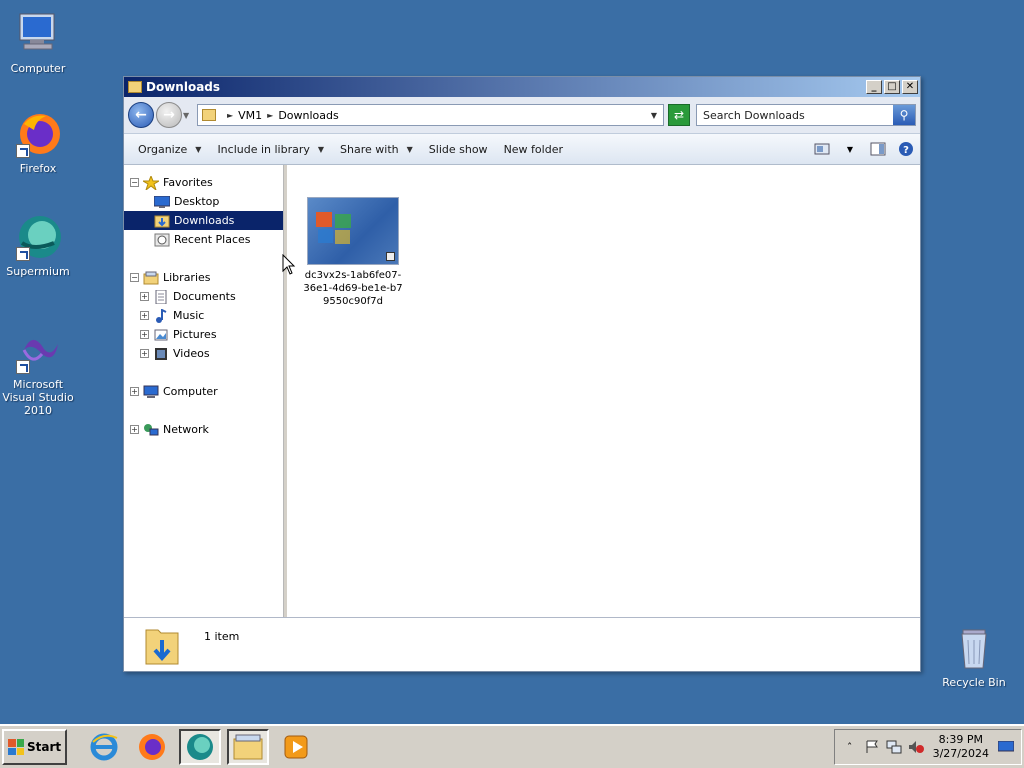 The image size is (1024, 768). What do you see at coordinates (250, 115) in the screenshot?
I see `breadcrumb-vm1: VM1` at bounding box center [250, 115].